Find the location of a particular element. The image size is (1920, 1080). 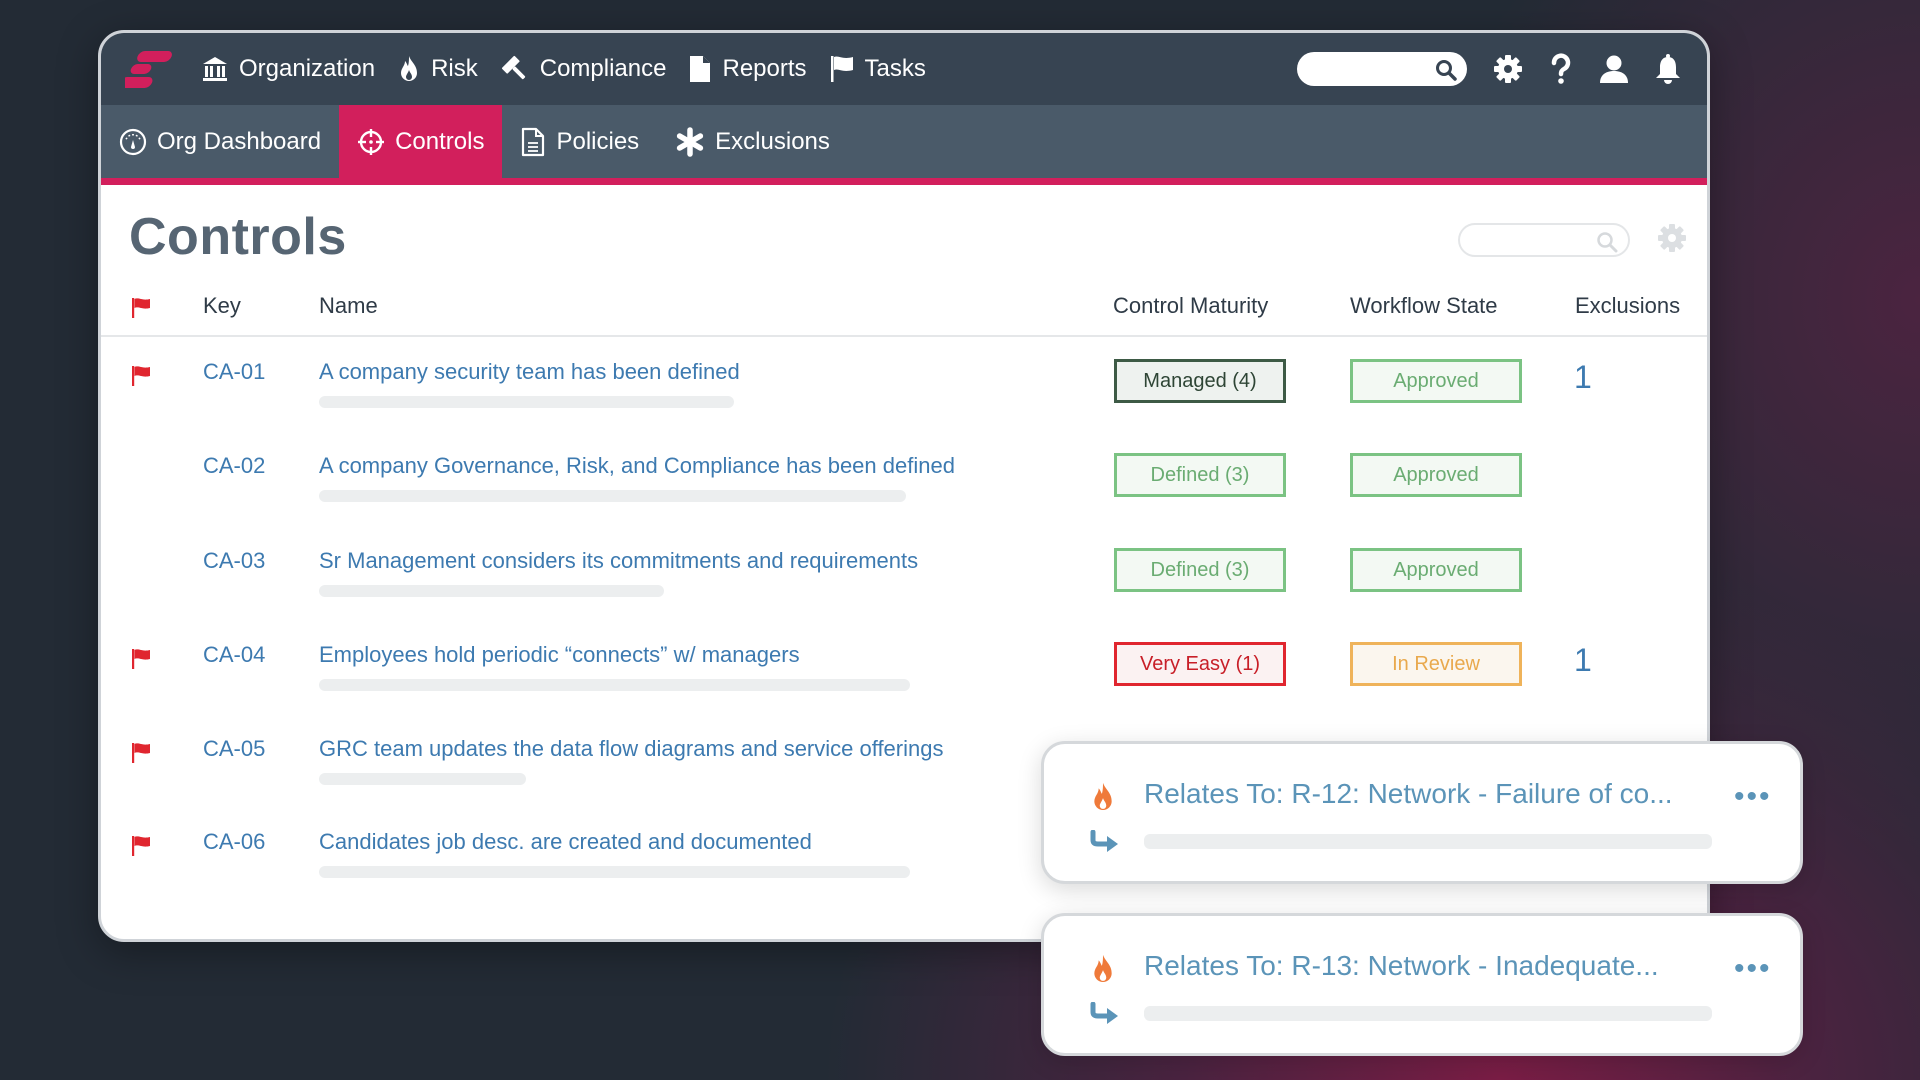

tab-exclusions: Exclusions is located at coordinates (752, 141).